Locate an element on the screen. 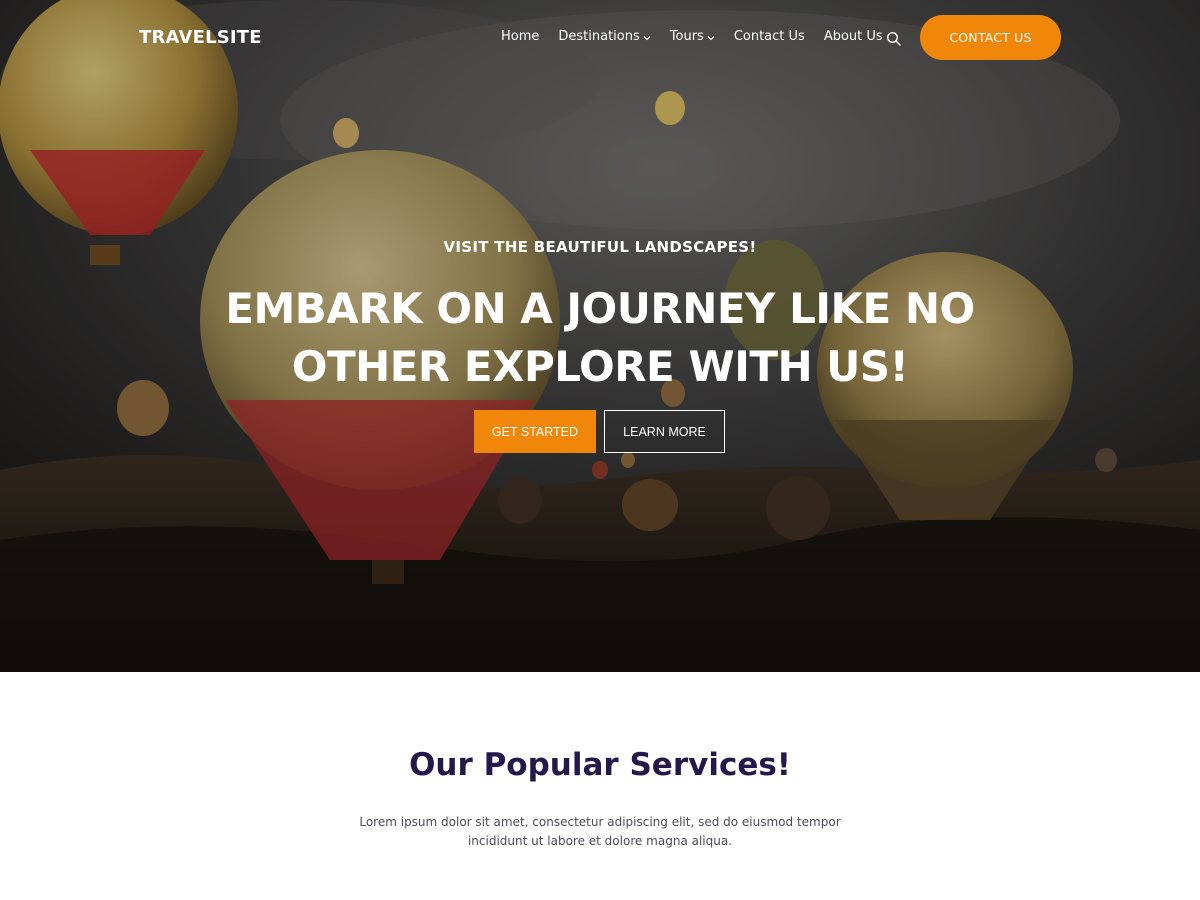  contact-us-button: CONTACT US is located at coordinates (990, 37).